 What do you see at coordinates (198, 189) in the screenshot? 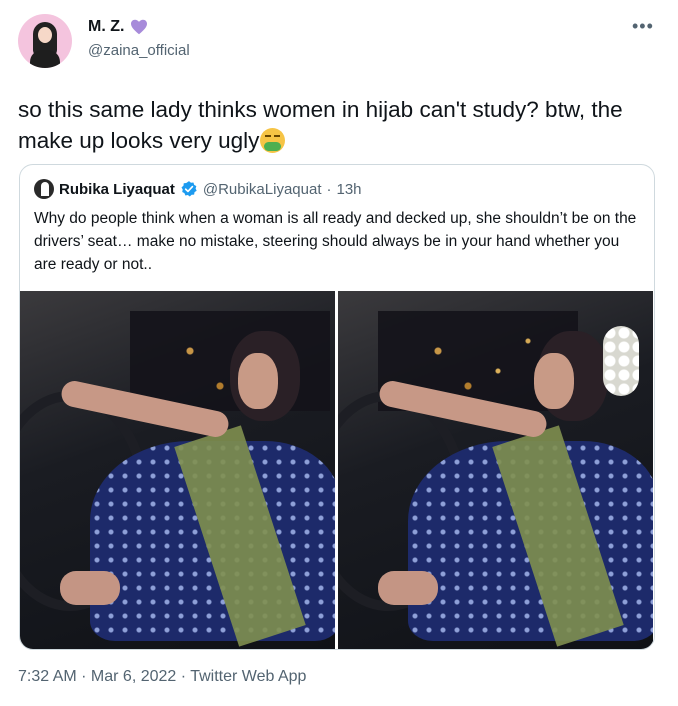
I see `quoted-tweet-header: Rubika Liyaquat @RubikaLiyaquat · 13h` at bounding box center [198, 189].